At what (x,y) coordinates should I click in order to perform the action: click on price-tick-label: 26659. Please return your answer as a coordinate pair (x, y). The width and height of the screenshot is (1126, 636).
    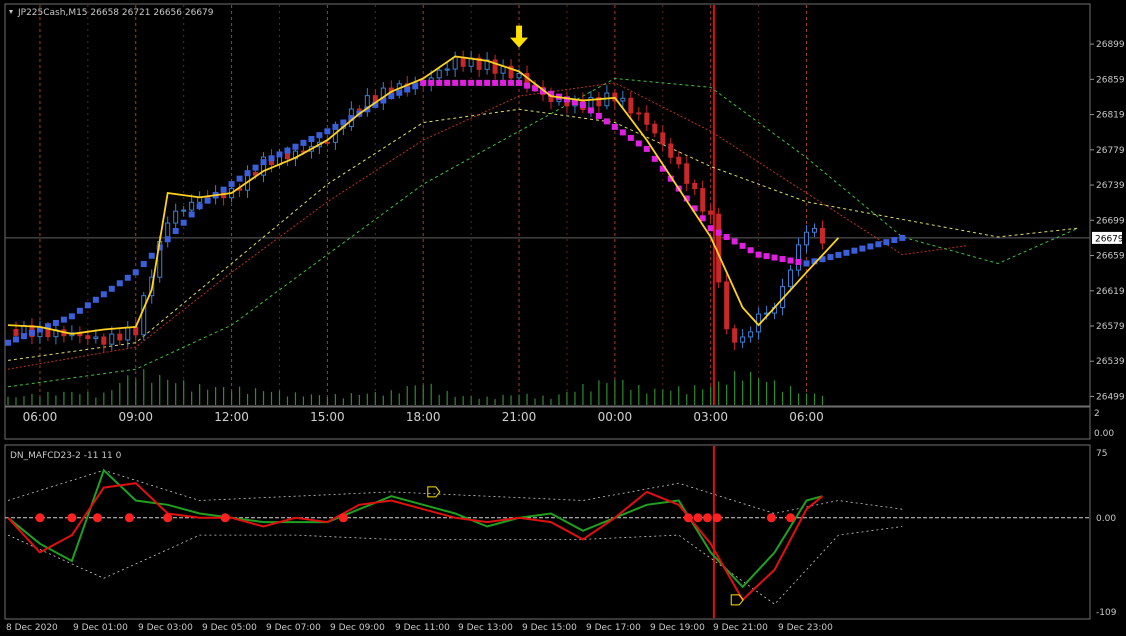
    Looking at the image, I should click on (1110, 257).